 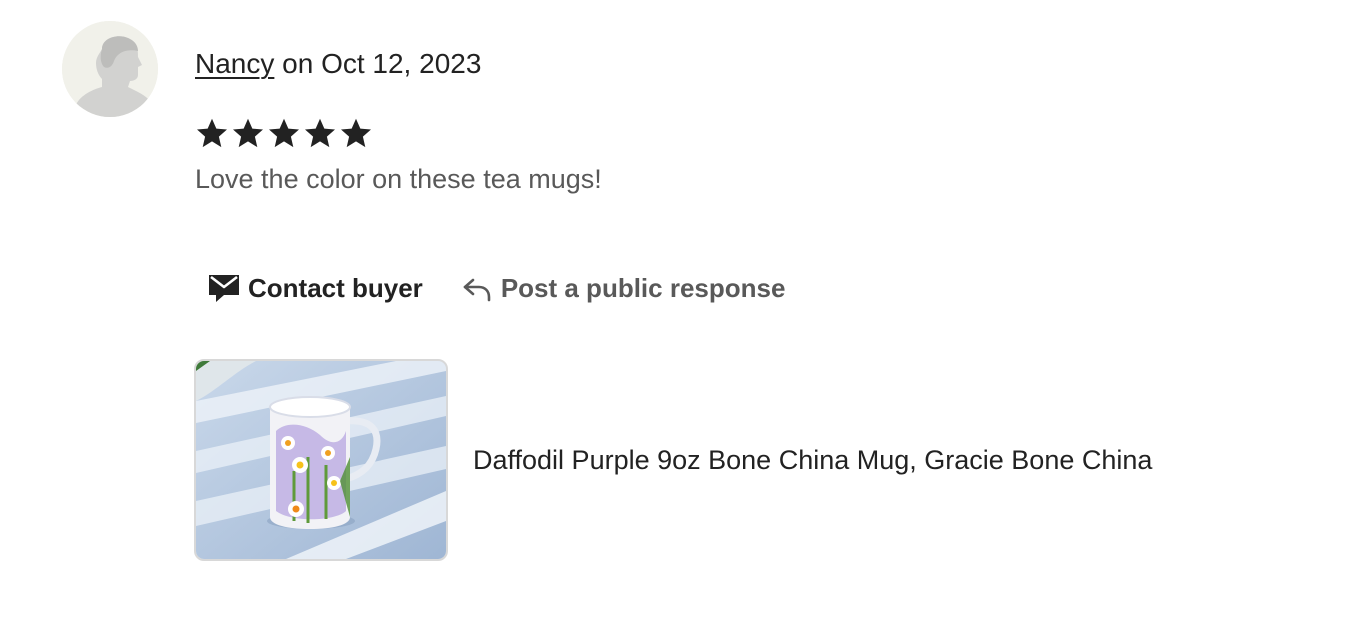 What do you see at coordinates (378, 63) in the screenshot?
I see `review-date: on Oct 12, 2023` at bounding box center [378, 63].